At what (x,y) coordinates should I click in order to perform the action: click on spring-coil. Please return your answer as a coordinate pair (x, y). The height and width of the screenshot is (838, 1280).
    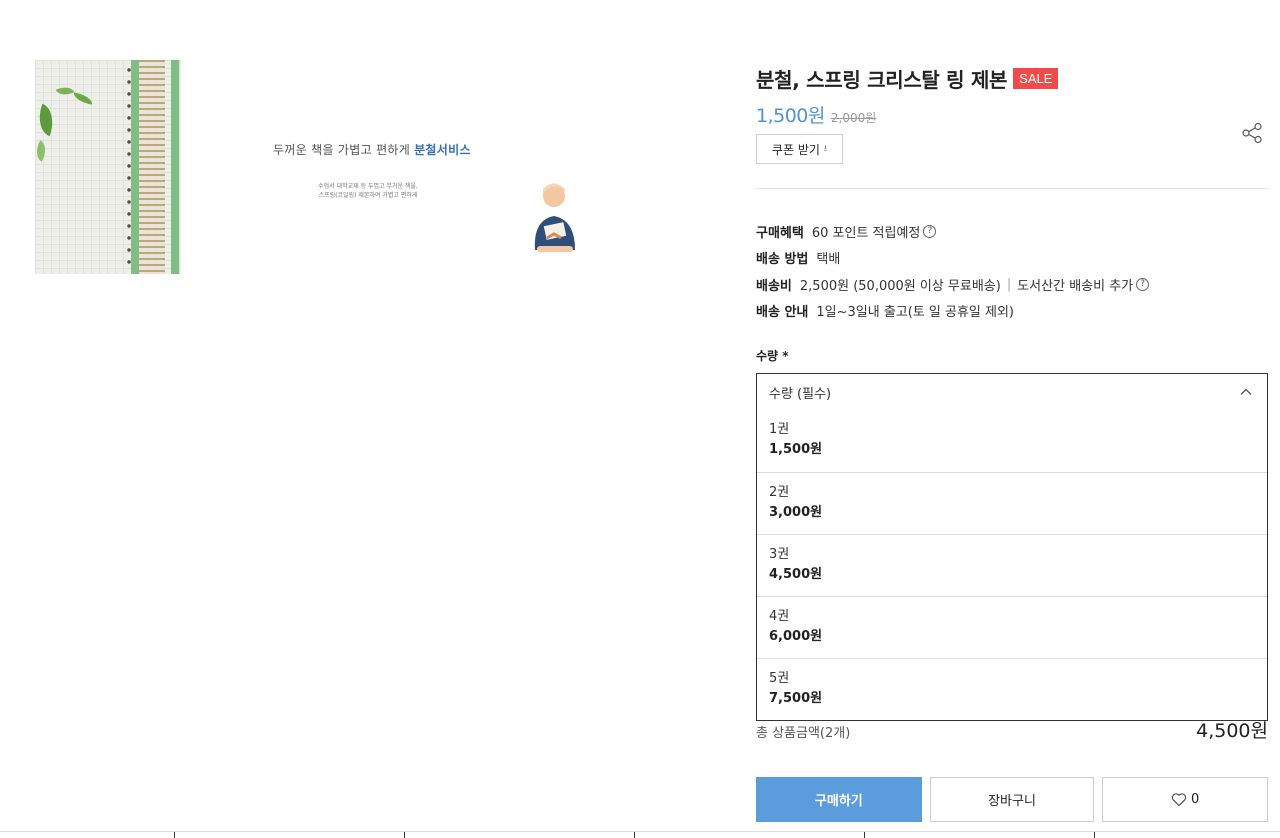
    Looking at the image, I should click on (152, 167).